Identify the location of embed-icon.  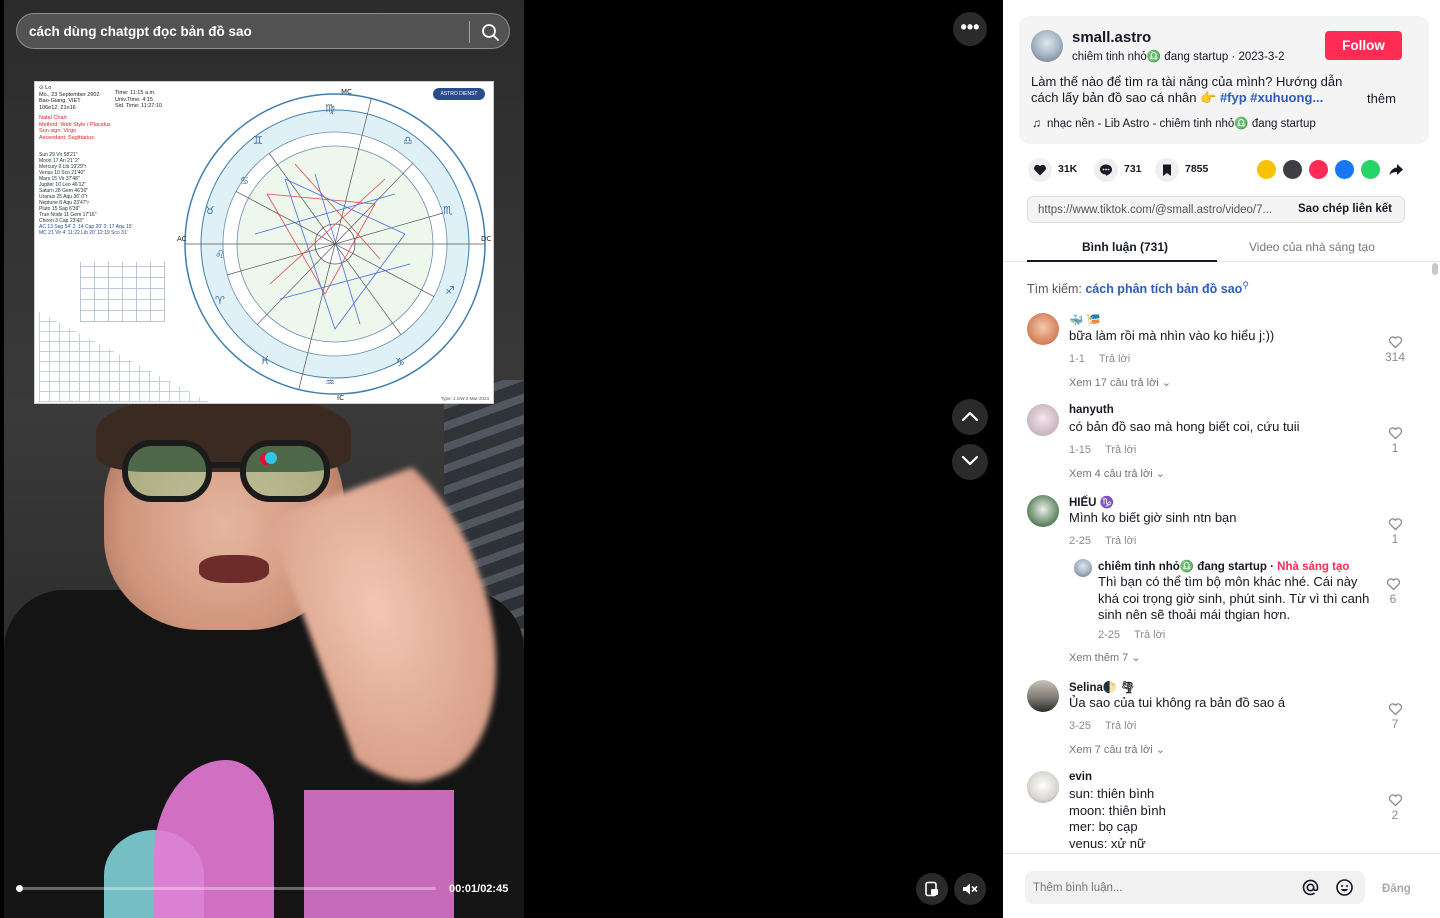
(1292, 169).